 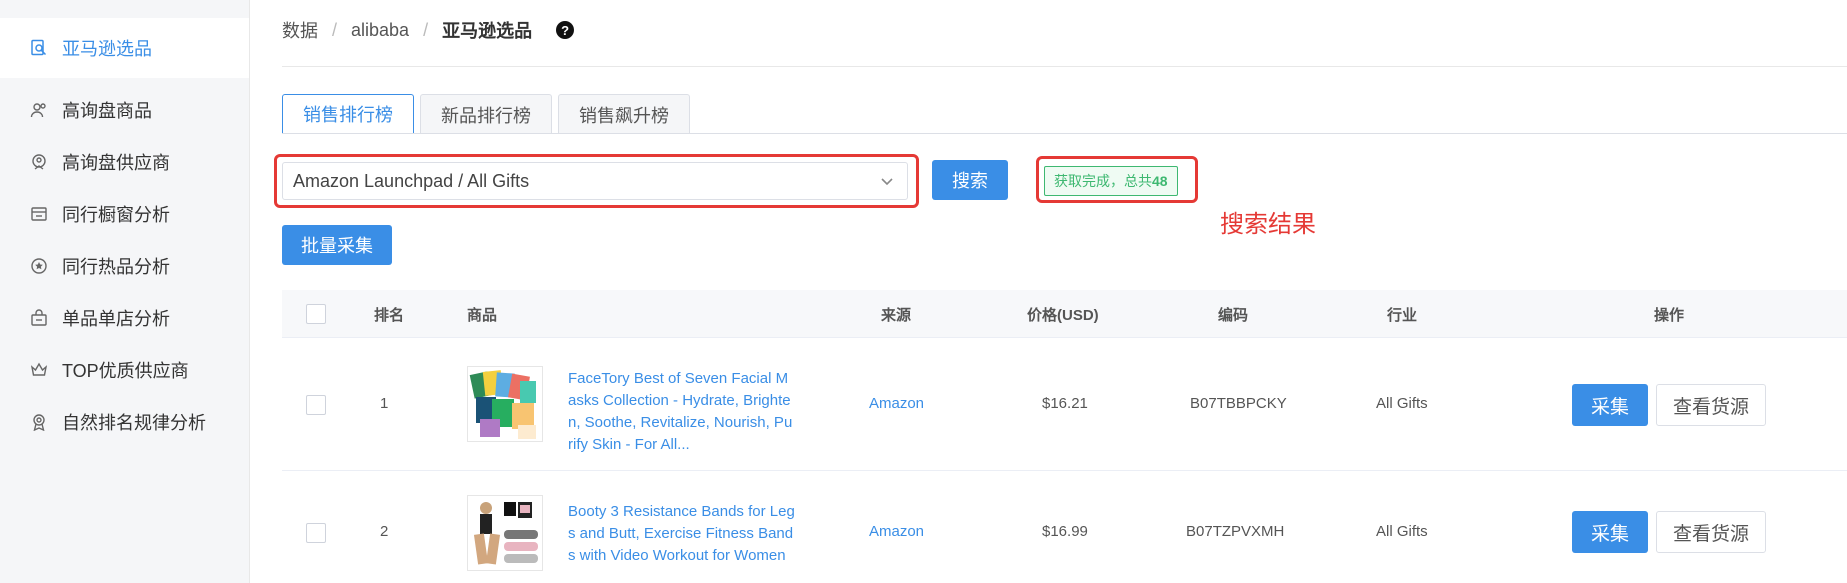 What do you see at coordinates (1064, 133) in the screenshot?
I see `tabs-divider` at bounding box center [1064, 133].